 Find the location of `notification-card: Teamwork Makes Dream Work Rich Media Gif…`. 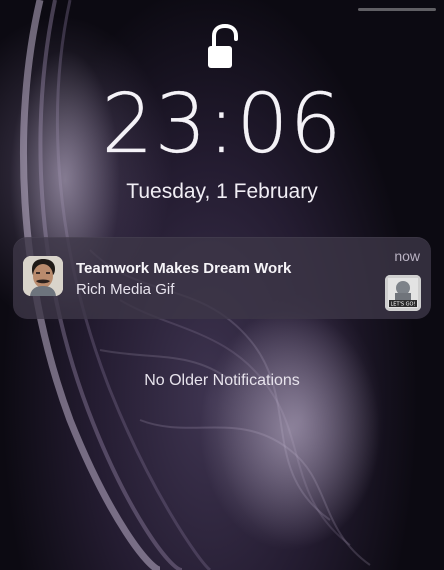

notification-card: Teamwork Makes Dream Work Rich Media Gif… is located at coordinates (222, 278).